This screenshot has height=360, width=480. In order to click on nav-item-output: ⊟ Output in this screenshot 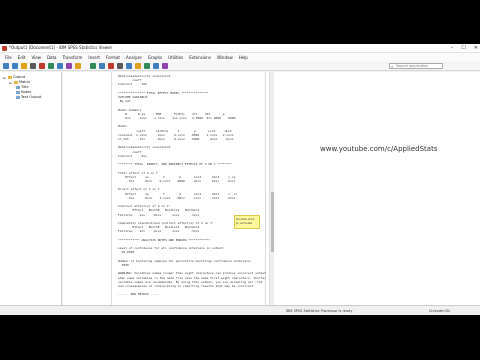, I will do `click(14, 77)`.